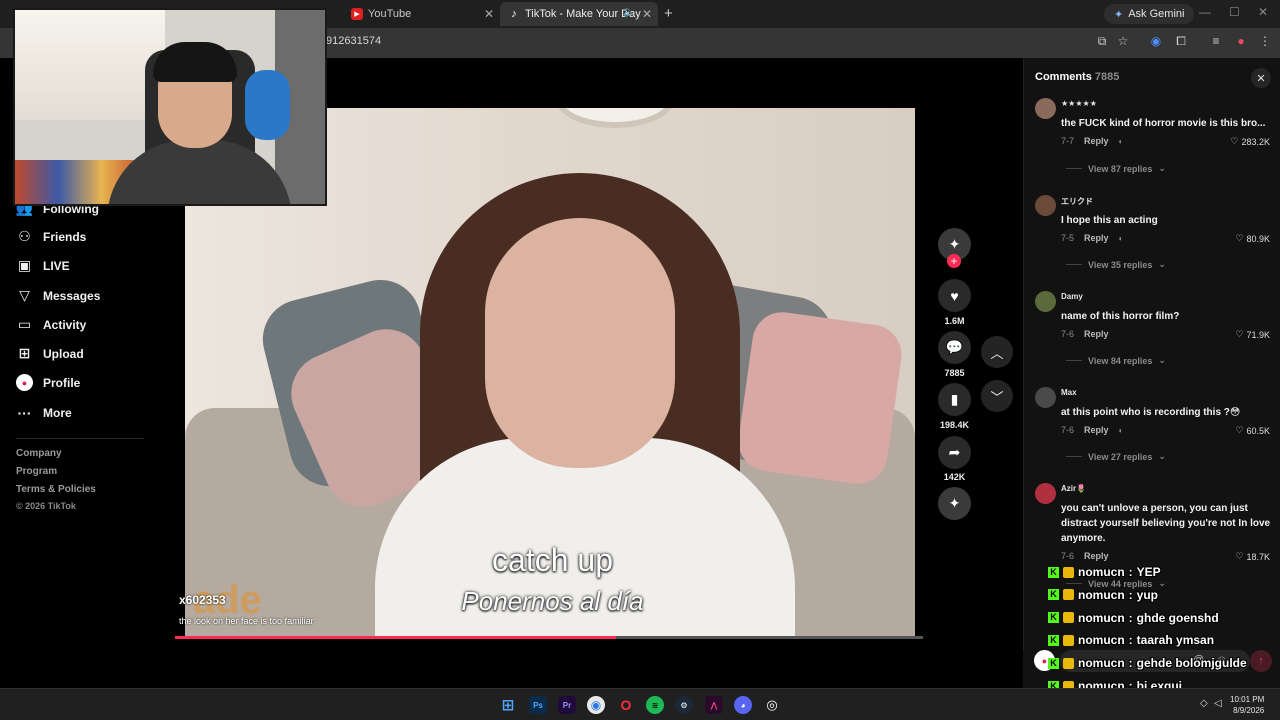  What do you see at coordinates (1204, 703) in the screenshot?
I see `wifi-icon: ◇` at bounding box center [1204, 703].